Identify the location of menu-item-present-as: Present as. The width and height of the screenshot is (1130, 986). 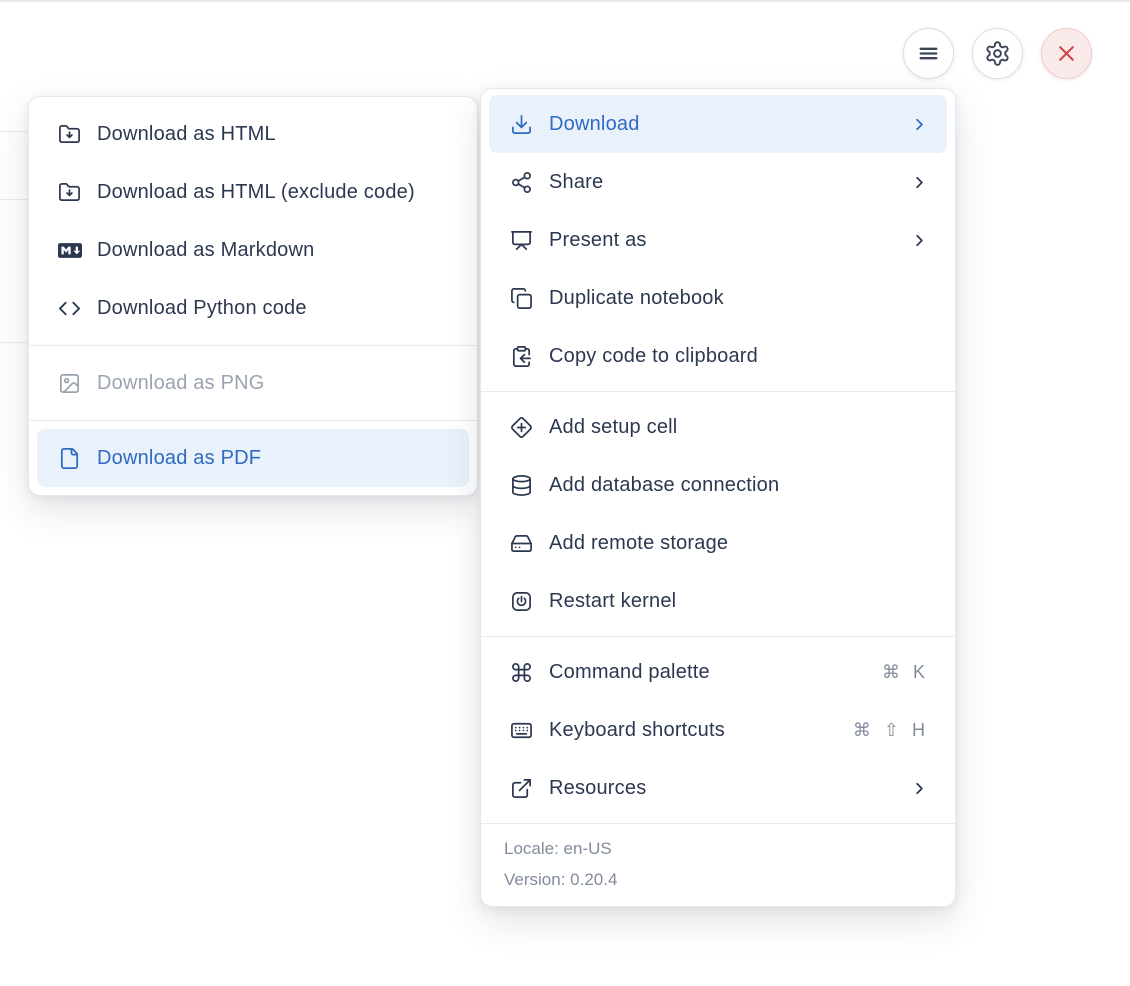
(718, 240).